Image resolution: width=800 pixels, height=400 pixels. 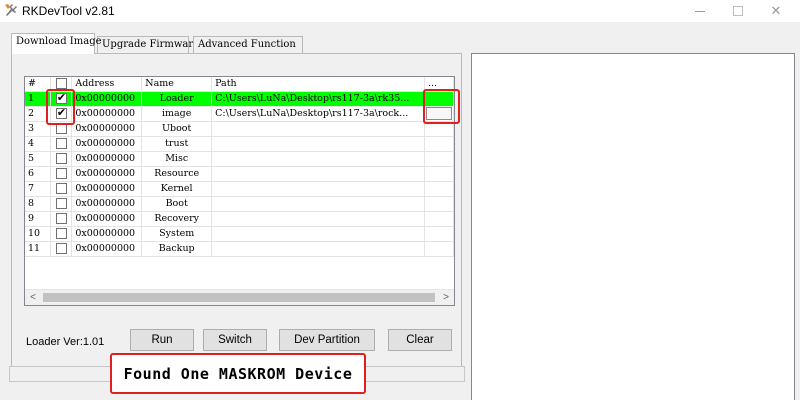 I want to click on scroll-right-icon: >, so click(x=446, y=298).